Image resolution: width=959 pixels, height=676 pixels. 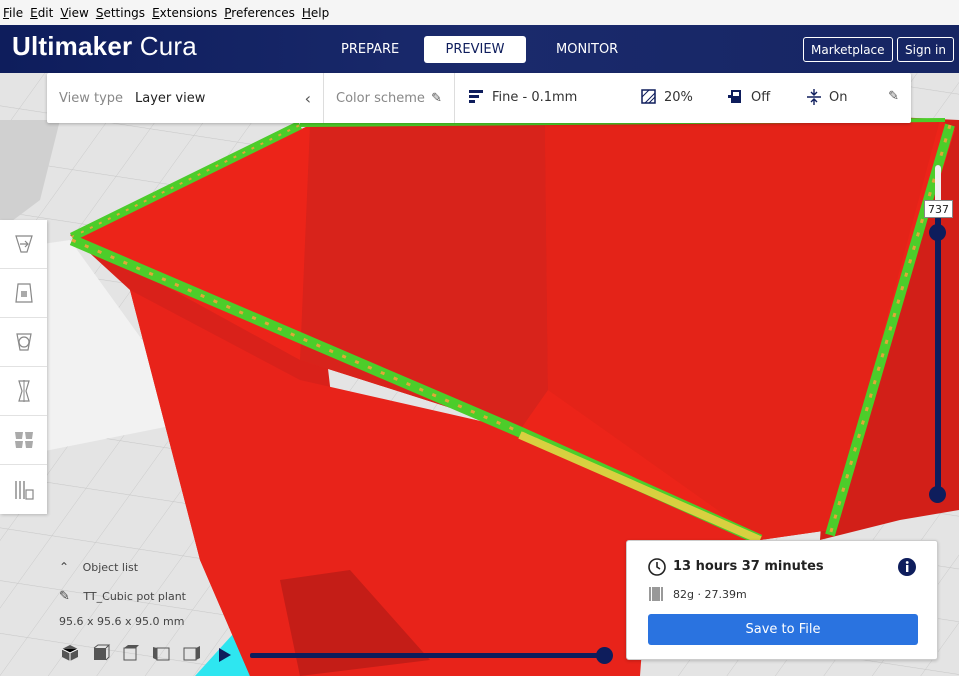 What do you see at coordinates (710, 594) in the screenshot?
I see `material-usage: 82g · 27.39m` at bounding box center [710, 594].